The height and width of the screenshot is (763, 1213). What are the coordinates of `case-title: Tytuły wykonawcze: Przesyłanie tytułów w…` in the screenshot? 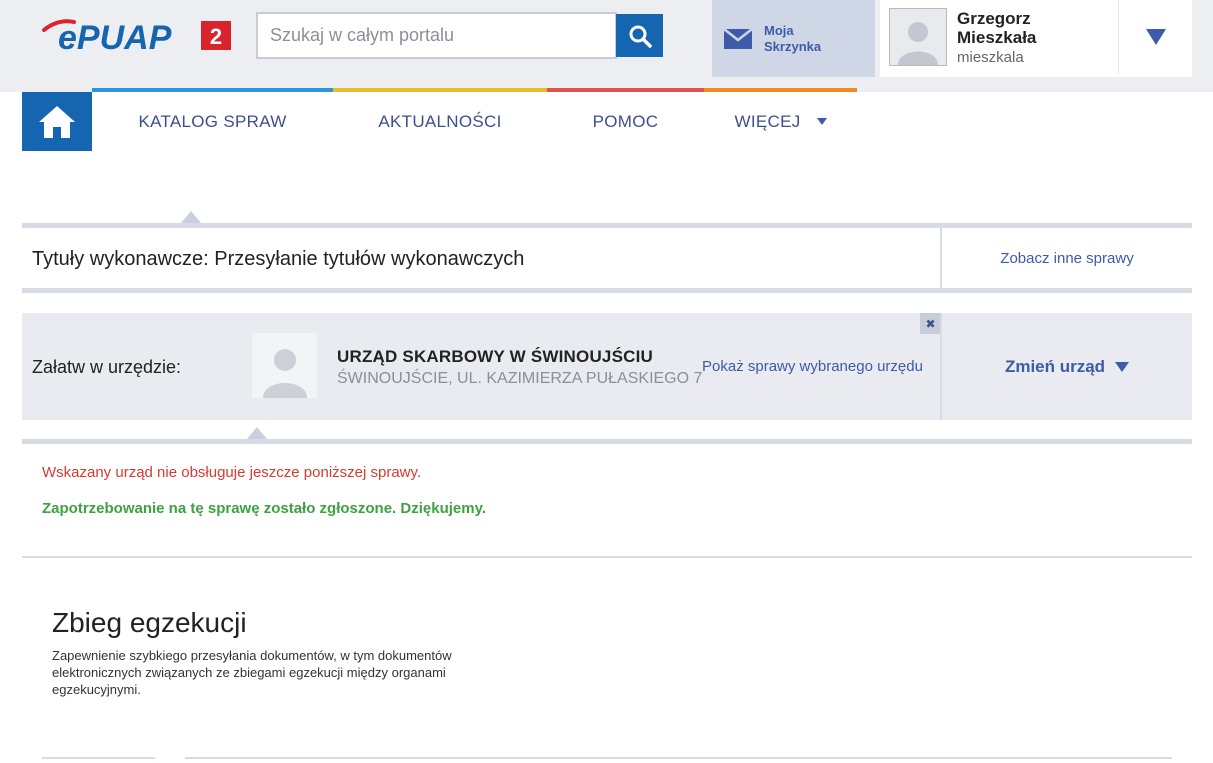 It's located at (278, 259).